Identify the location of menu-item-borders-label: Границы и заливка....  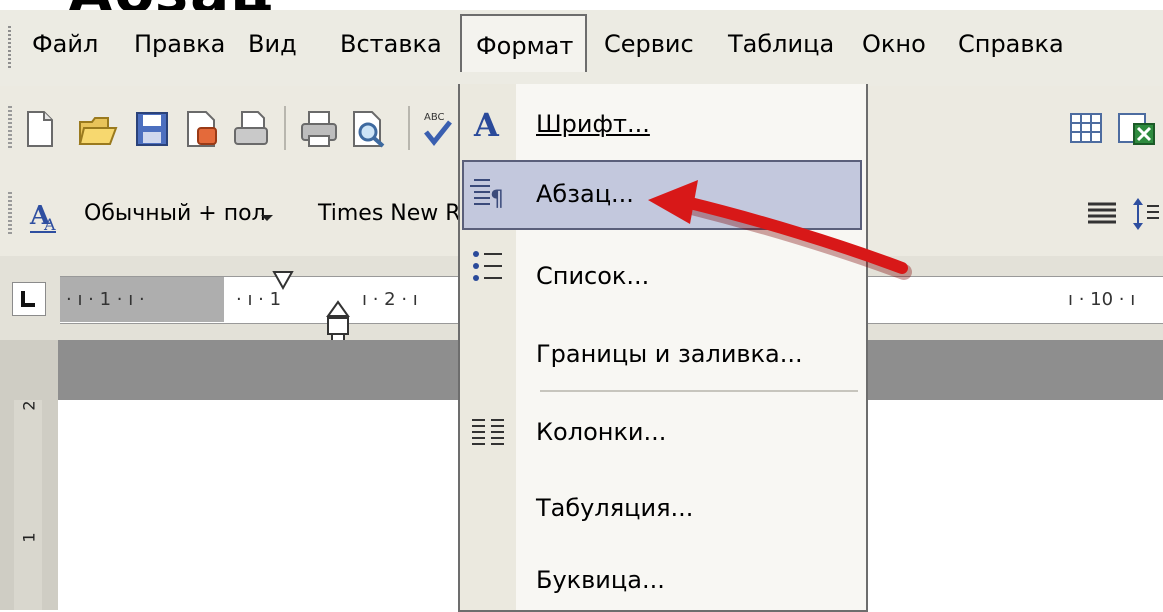
(669, 354).